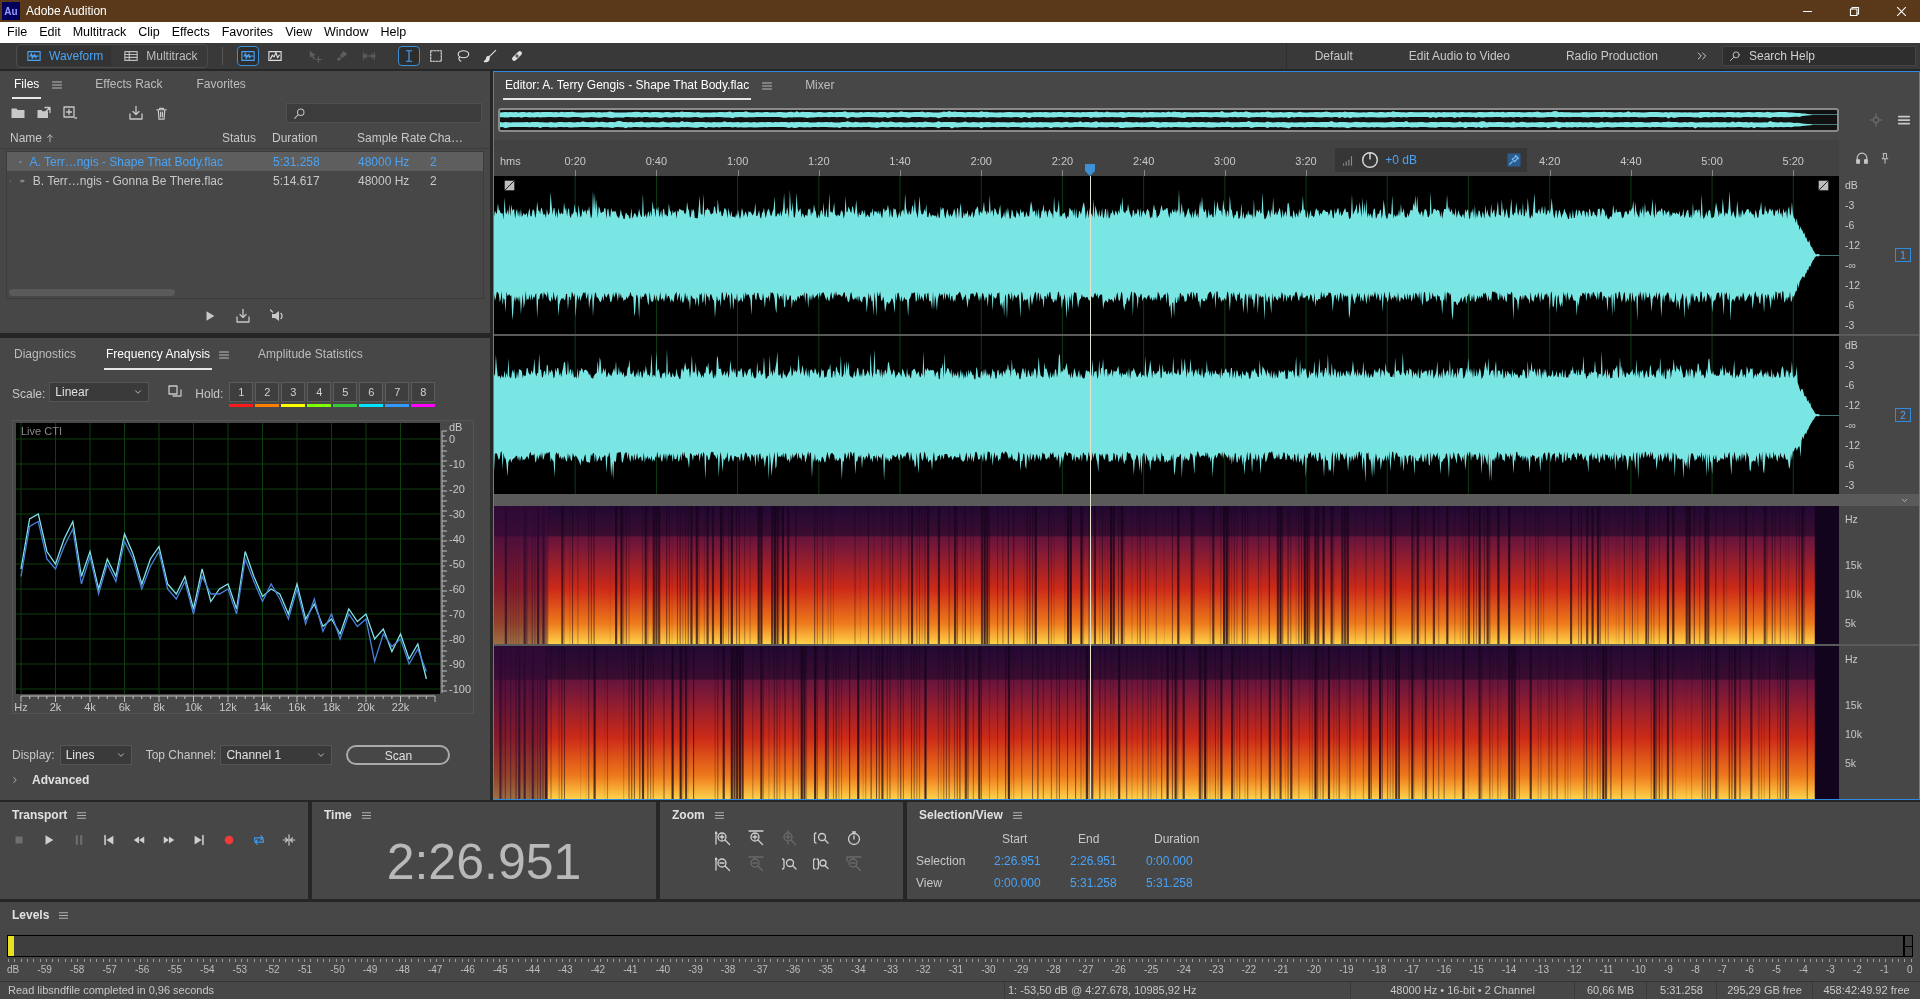 The height and width of the screenshot is (999, 1920). What do you see at coordinates (961, 815) in the screenshot?
I see `panel-title: Selection/View` at bounding box center [961, 815].